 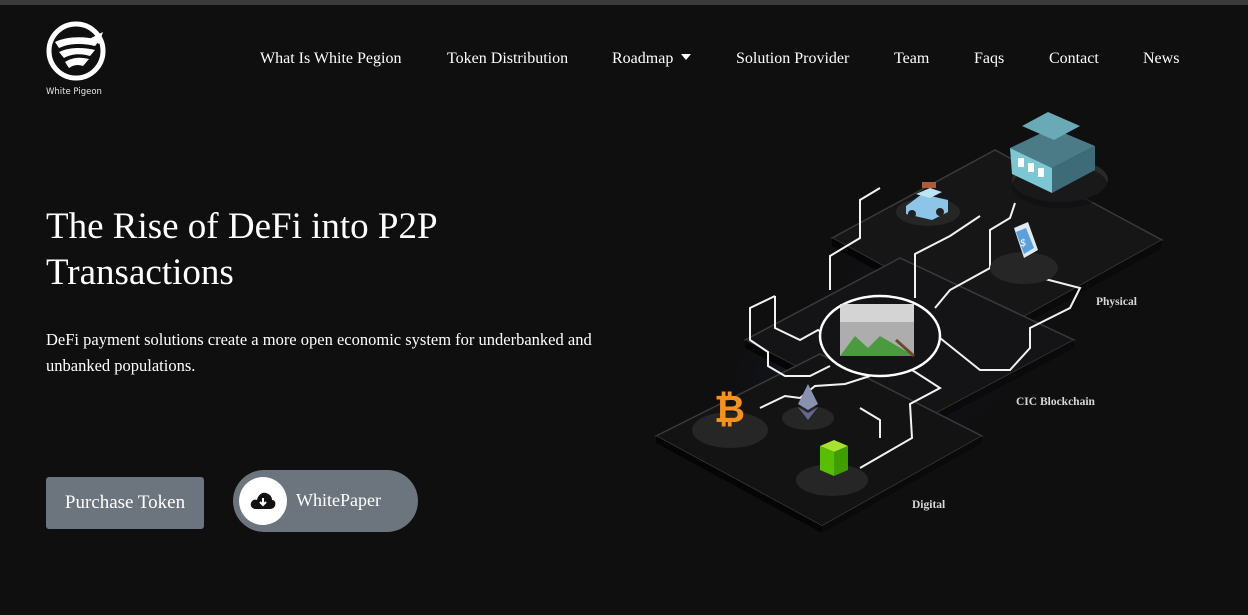 I want to click on cloud-download-icon, so click(x=263, y=500).